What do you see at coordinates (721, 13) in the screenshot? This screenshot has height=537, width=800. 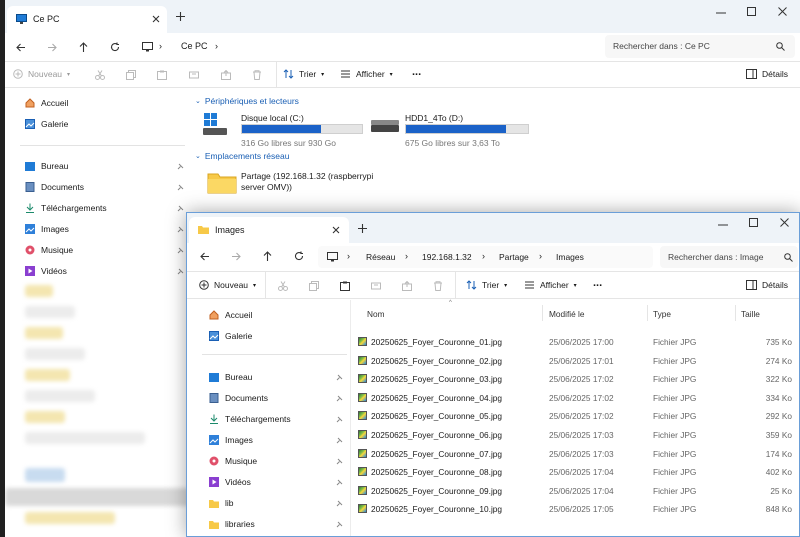 I see `minimize-icon` at bounding box center [721, 13].